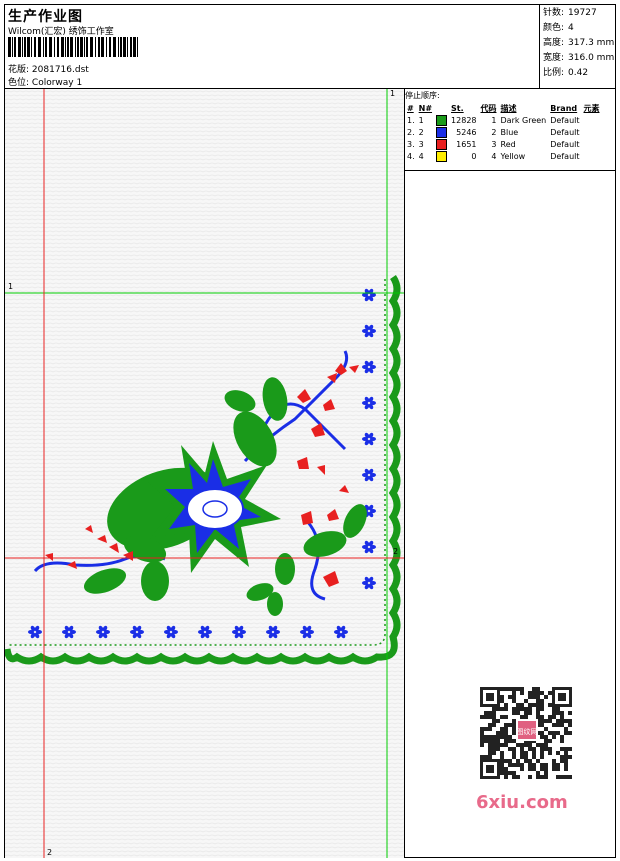  I want to click on design-label: 花版:, so click(19, 70).